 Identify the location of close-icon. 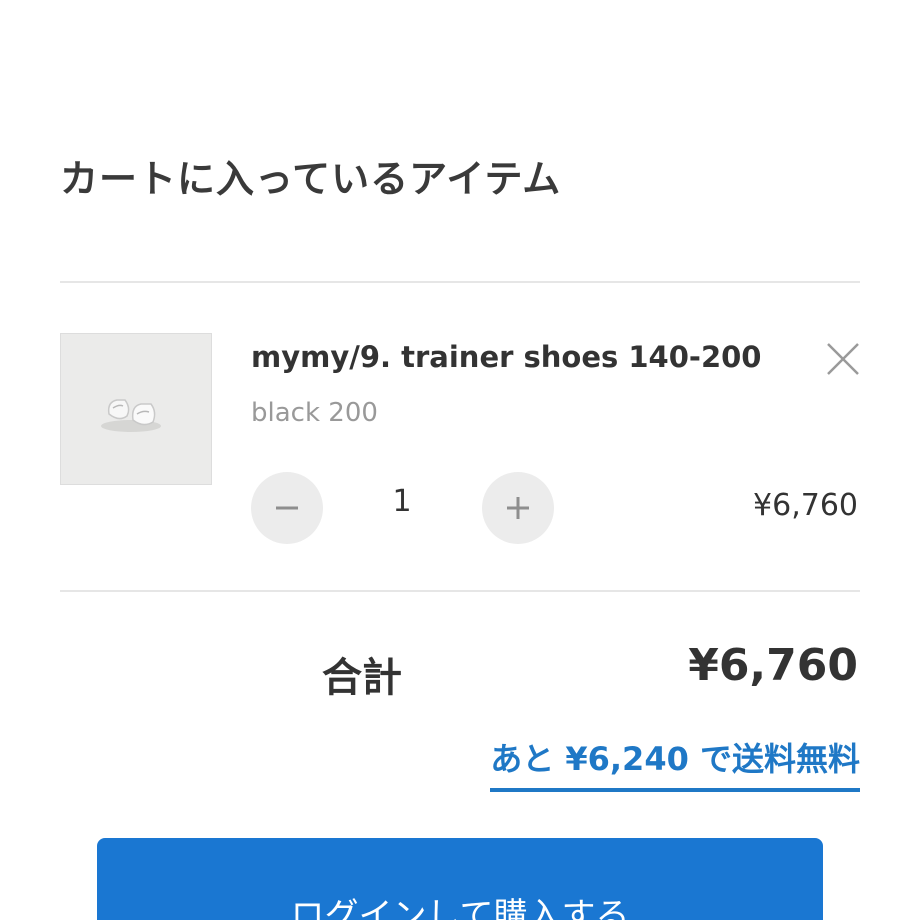
(843, 359).